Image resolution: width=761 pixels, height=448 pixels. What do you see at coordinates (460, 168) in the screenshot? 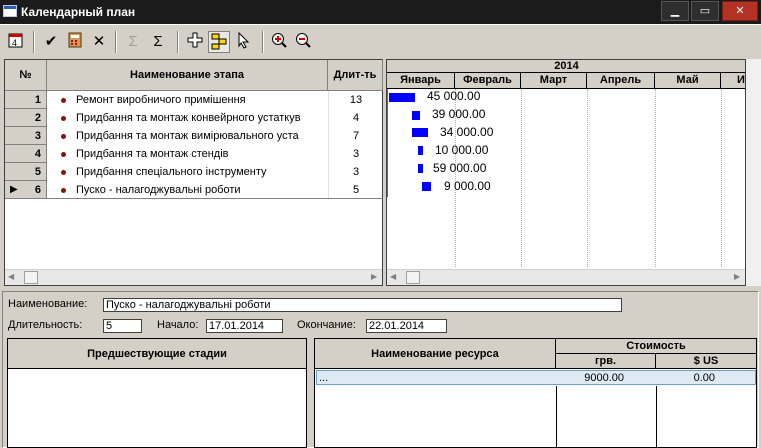
I see `bar-amount-label: 59 000.00` at bounding box center [460, 168].